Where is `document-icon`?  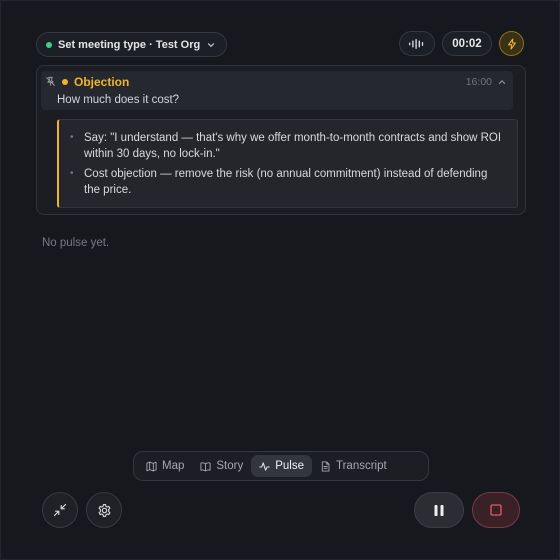
document-icon is located at coordinates (325, 466).